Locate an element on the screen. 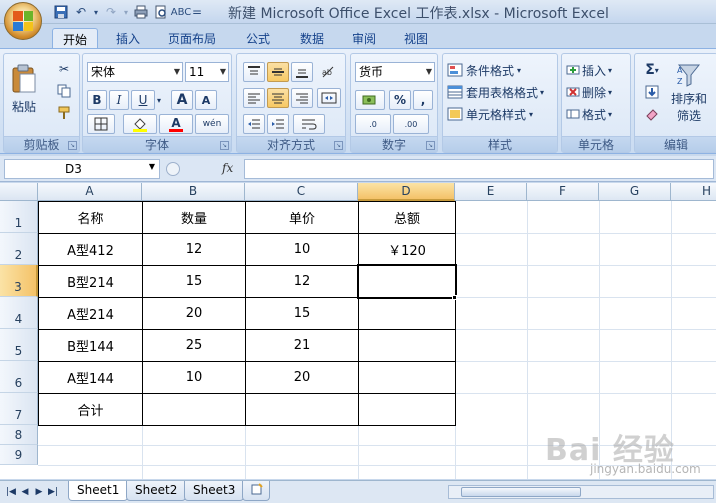 This screenshot has height=503, width=716. cell-a3: B型214 is located at coordinates (90, 281).